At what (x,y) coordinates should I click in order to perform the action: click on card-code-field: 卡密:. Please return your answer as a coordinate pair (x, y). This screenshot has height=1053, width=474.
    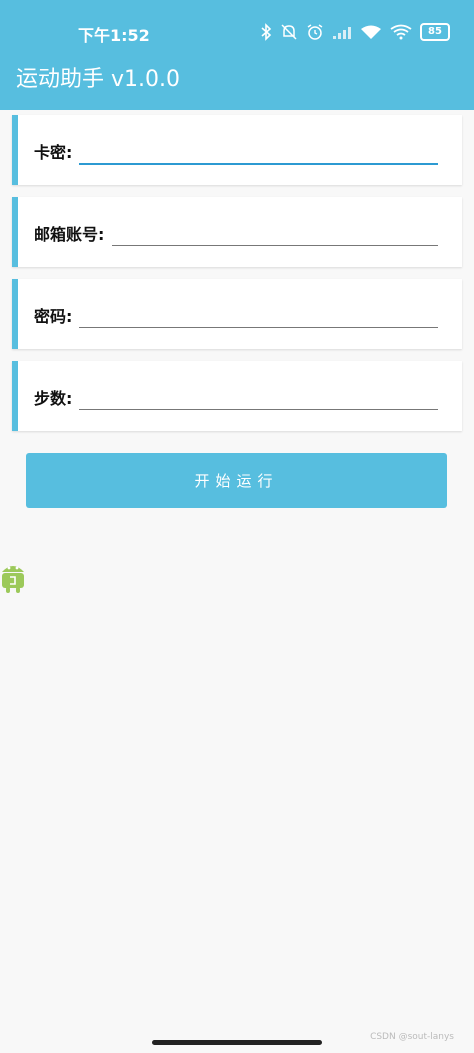
    Looking at the image, I should click on (237, 150).